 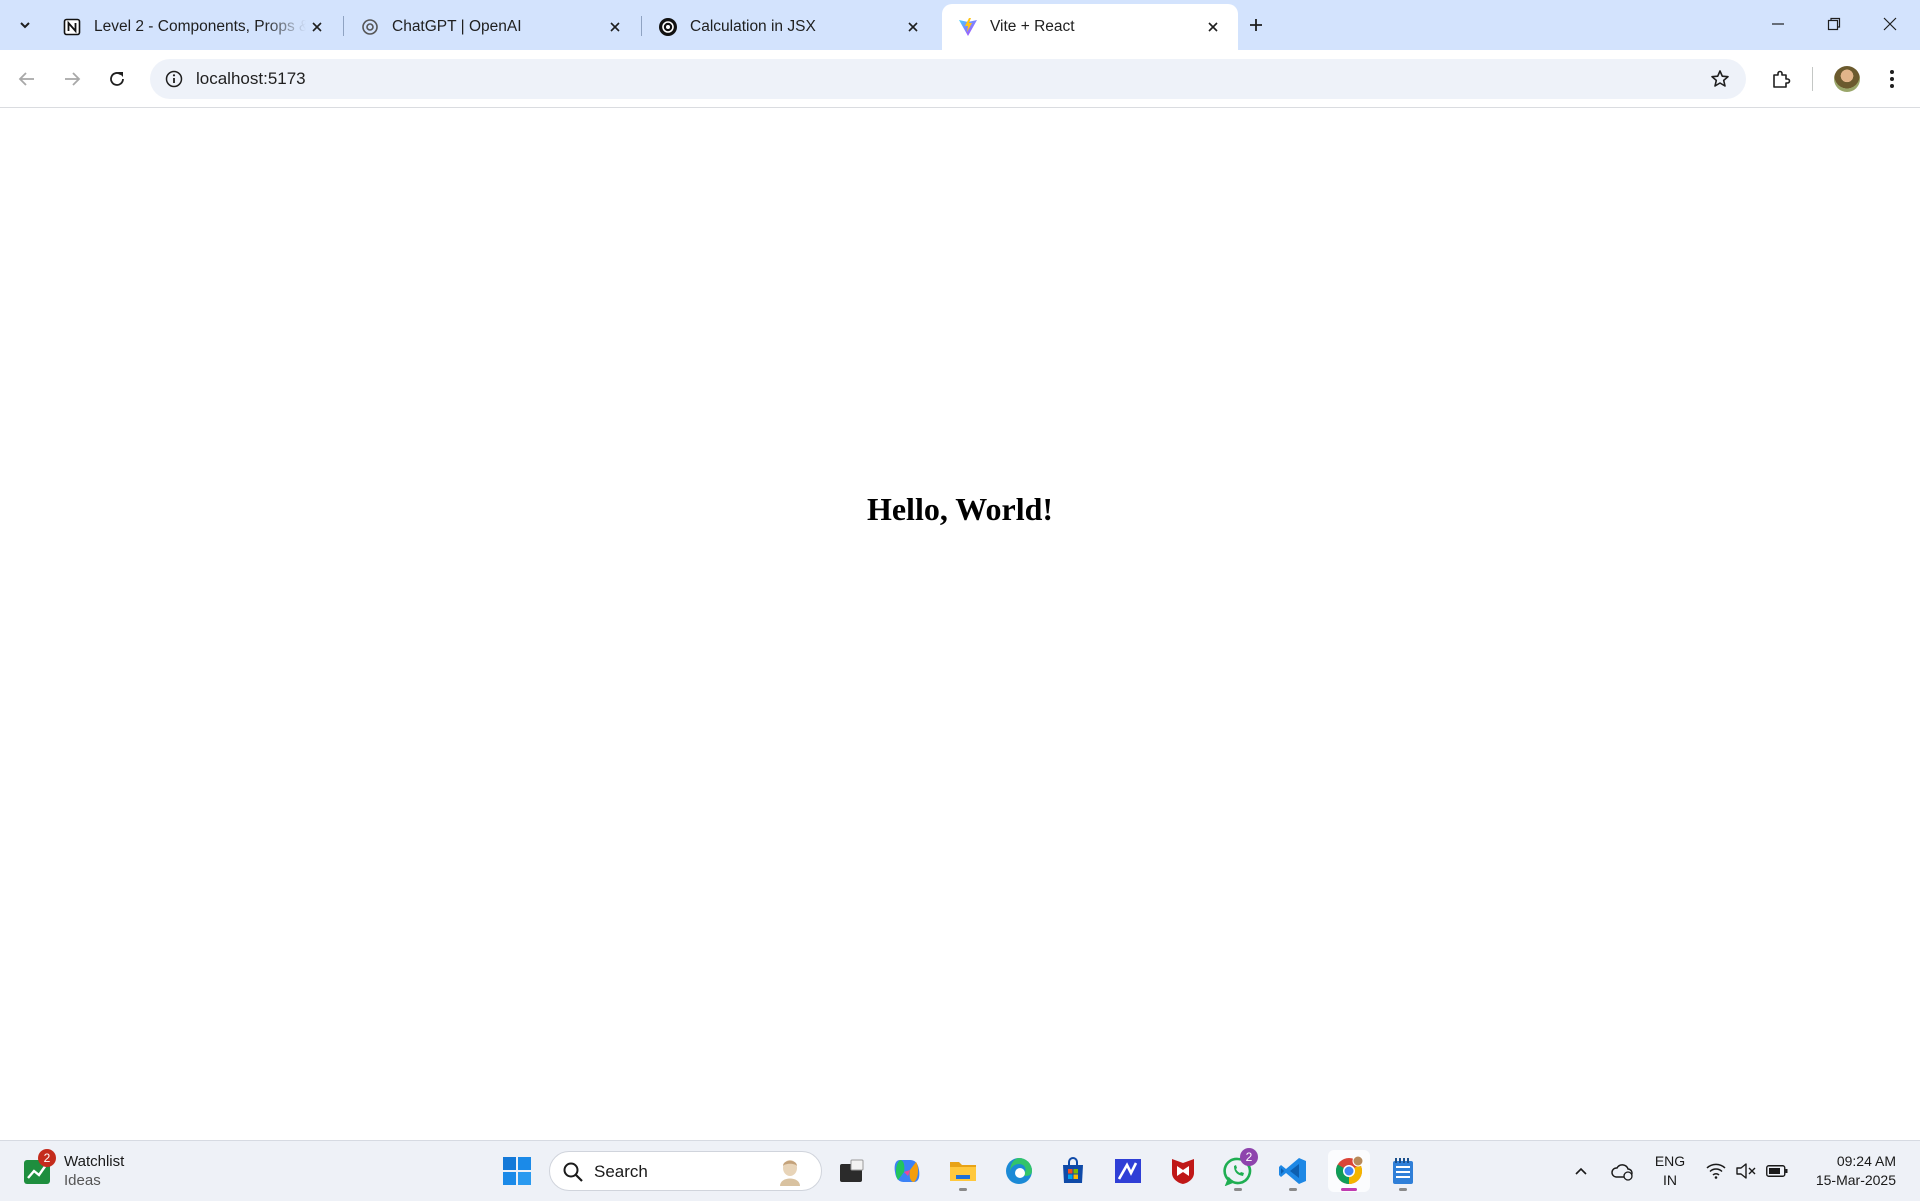 I want to click on language-indicator: ENG IN, so click(x=1670, y=1171).